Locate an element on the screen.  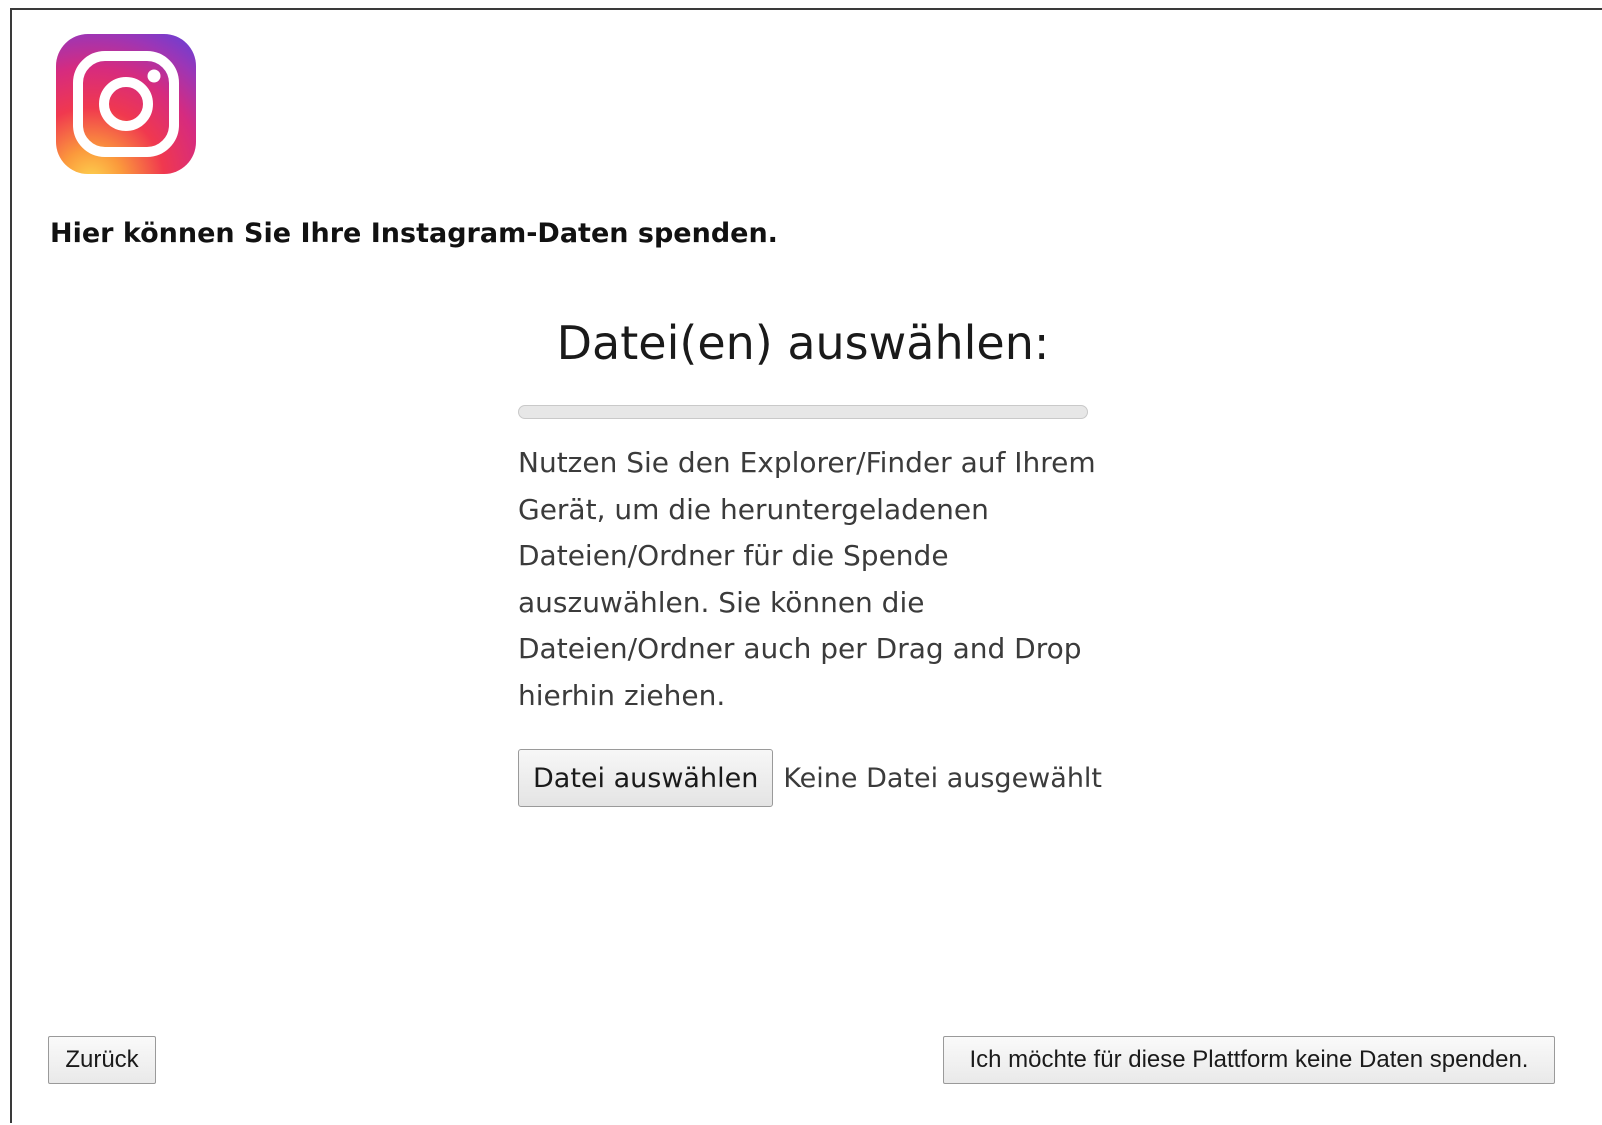
choose-file-button: Datei auswählen is located at coordinates (646, 778).